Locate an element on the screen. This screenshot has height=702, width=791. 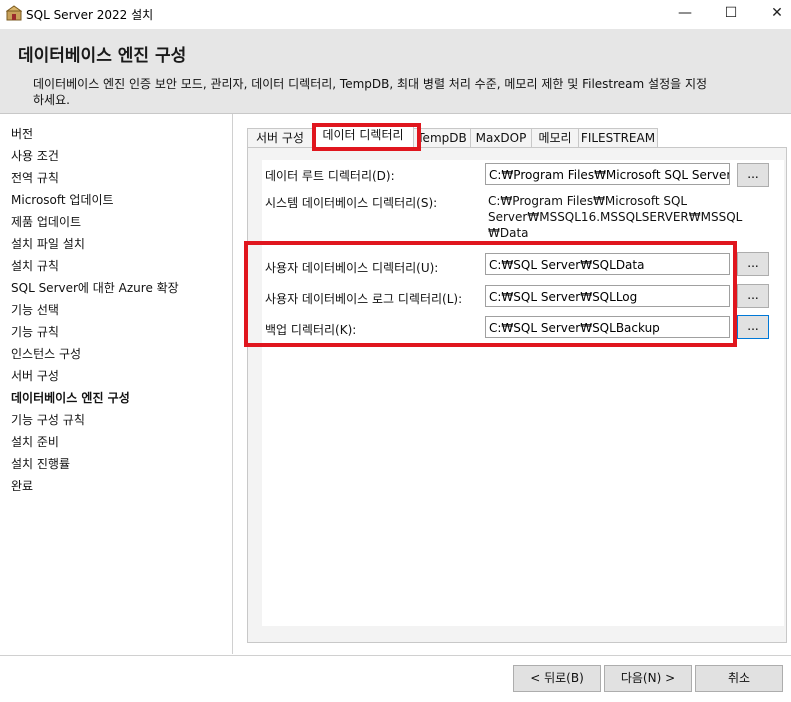
sidebar-item-feature-rules: 기능 규칙 is located at coordinates (35, 331).